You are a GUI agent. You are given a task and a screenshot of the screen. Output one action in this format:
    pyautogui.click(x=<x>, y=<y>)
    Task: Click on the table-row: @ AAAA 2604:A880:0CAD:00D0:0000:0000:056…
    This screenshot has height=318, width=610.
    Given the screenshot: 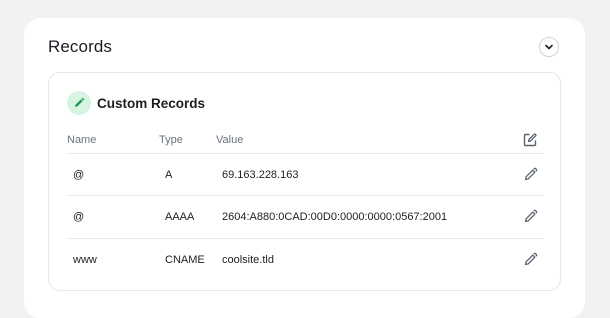 What is the action you would take?
    pyautogui.click(x=305, y=216)
    